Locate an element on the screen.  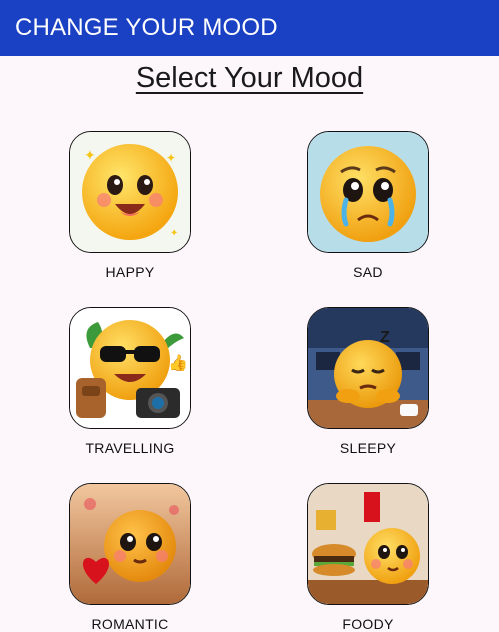
happy-emoji-icon: ✦ ✦ ✦ is located at coordinates (130, 192).